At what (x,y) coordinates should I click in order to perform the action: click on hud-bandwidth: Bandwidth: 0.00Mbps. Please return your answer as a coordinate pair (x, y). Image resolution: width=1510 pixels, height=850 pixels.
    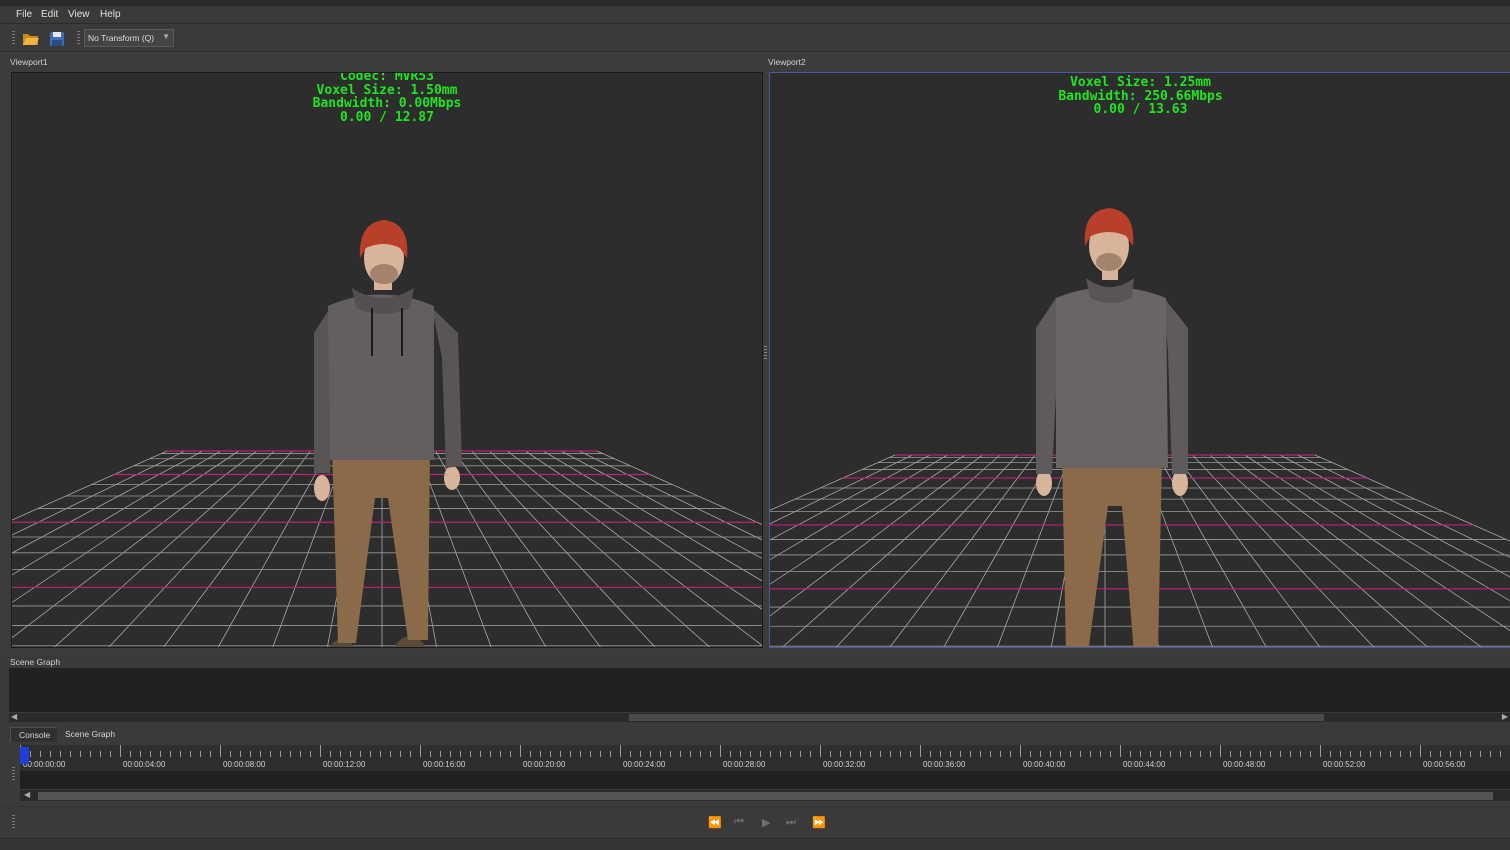
    Looking at the image, I should click on (387, 103).